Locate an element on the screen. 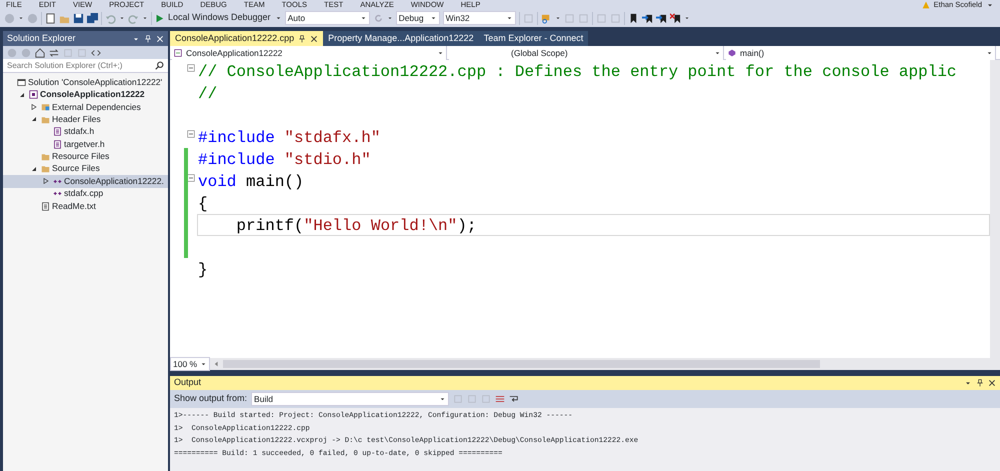 The width and height of the screenshot is (1000, 471). navigation-dropdown: ConsoleApplication12222 is located at coordinates (309, 53).